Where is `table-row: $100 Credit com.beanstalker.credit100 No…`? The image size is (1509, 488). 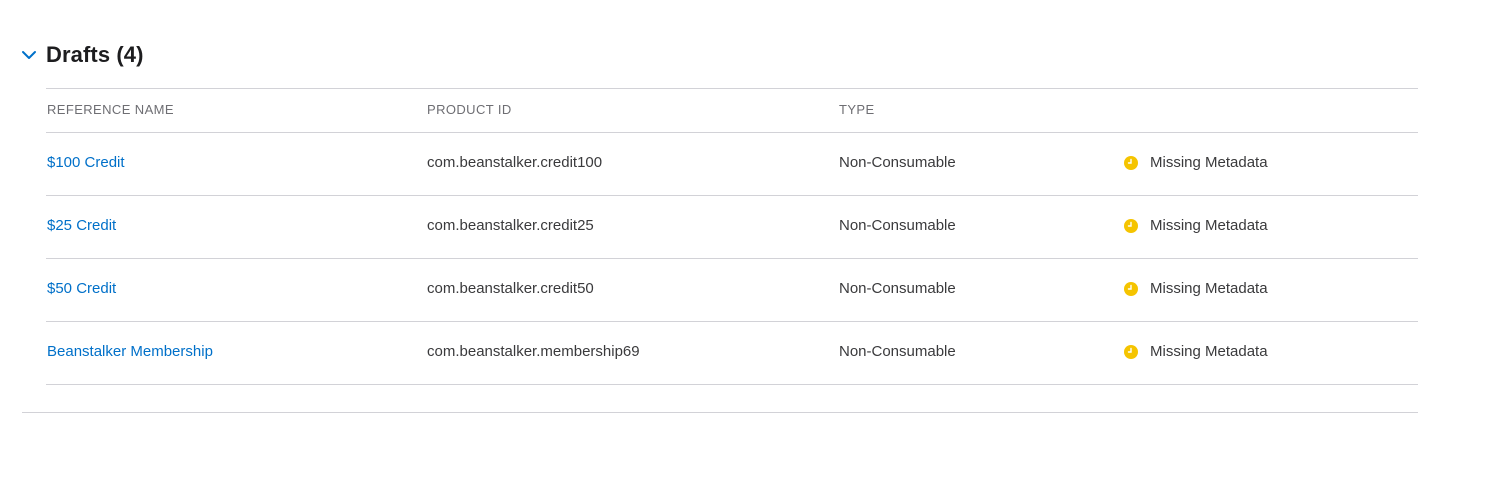
table-row: $100 Credit com.beanstalker.credit100 No… is located at coordinates (732, 164).